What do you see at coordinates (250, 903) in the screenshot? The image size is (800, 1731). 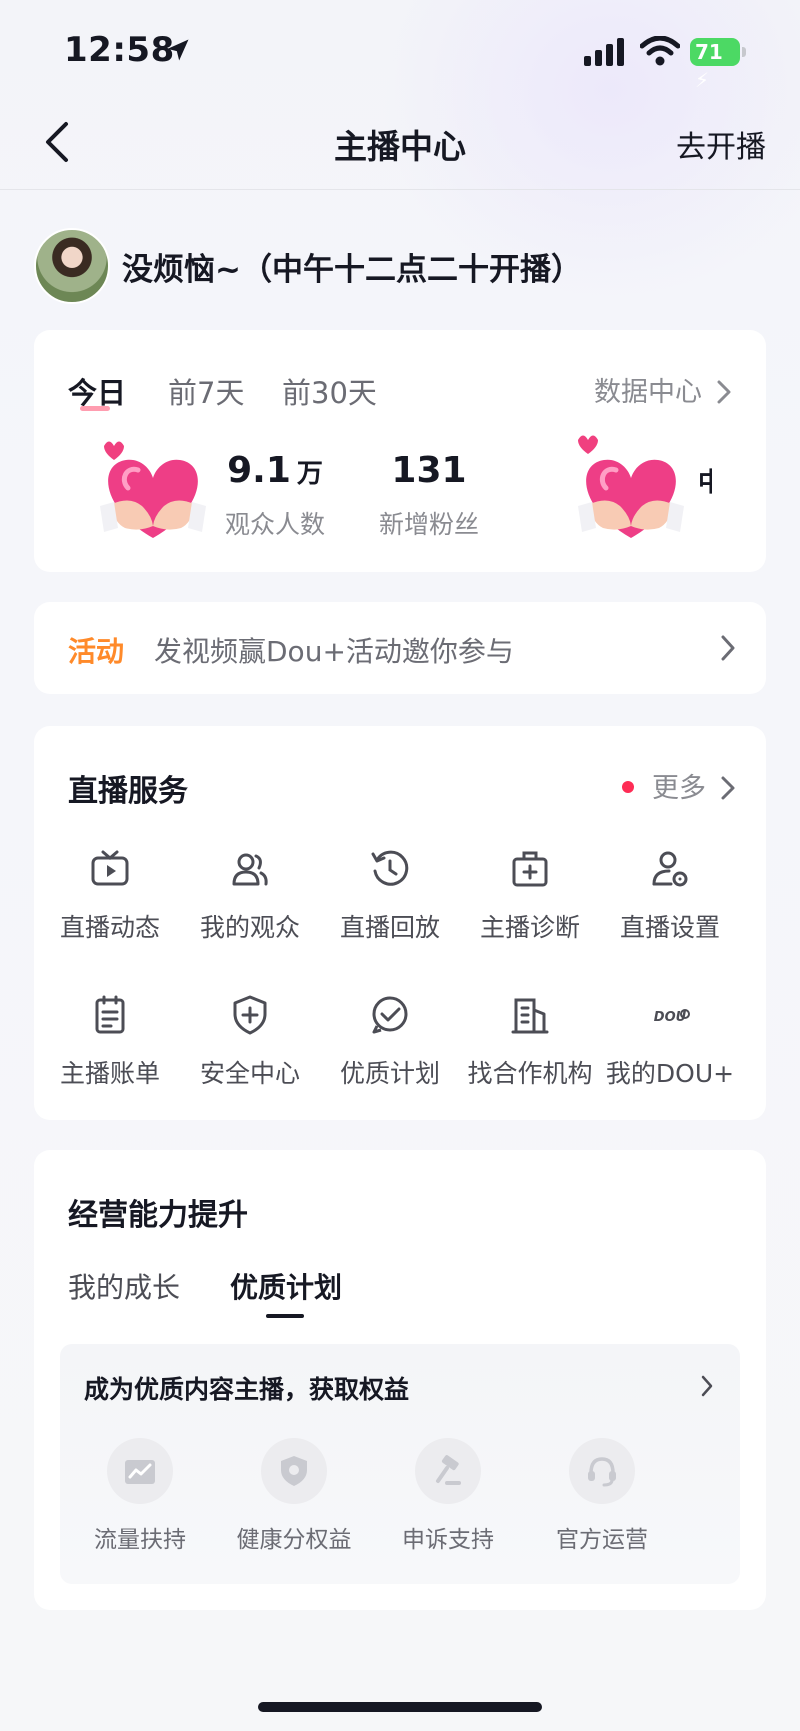 I see `service-my-audience: 我的观众` at bounding box center [250, 903].